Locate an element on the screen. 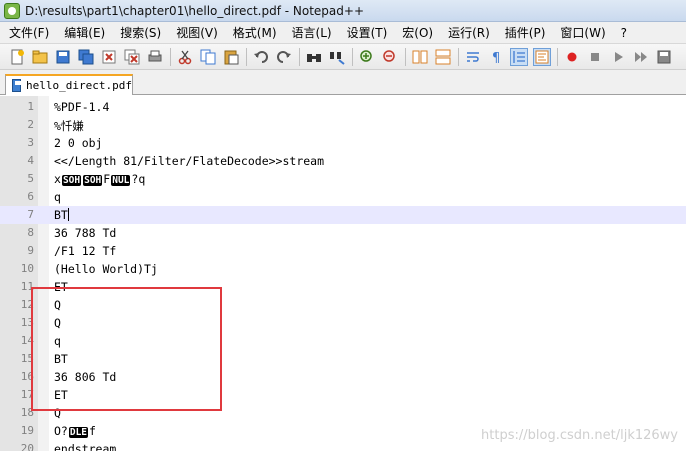 This screenshot has width=686, height=451. paste-icon is located at coordinates (231, 57).